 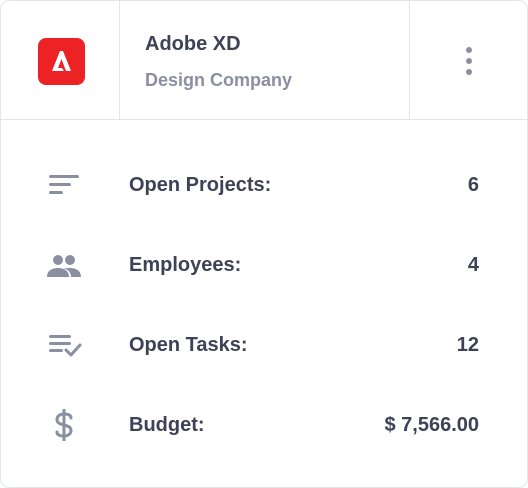 I want to click on stat-label: Budget:, so click(x=167, y=425).